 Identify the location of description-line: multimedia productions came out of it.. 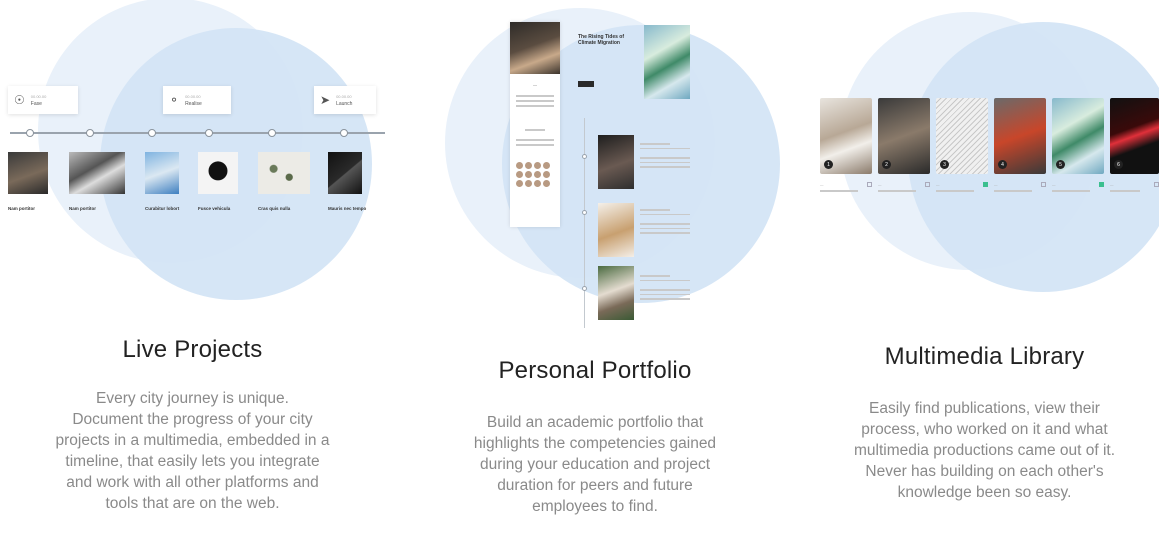
(984, 450).